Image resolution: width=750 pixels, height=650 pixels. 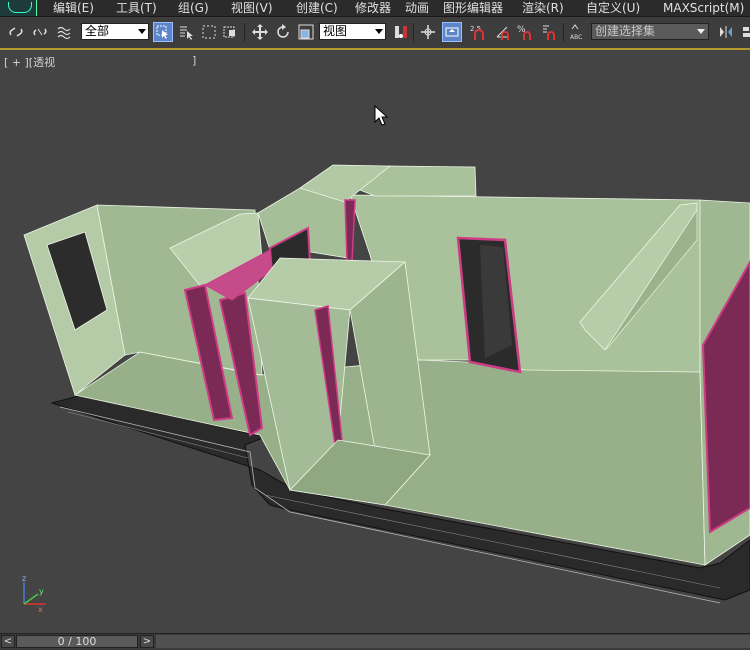 What do you see at coordinates (163, 32) in the screenshot?
I see `select-object-icon` at bounding box center [163, 32].